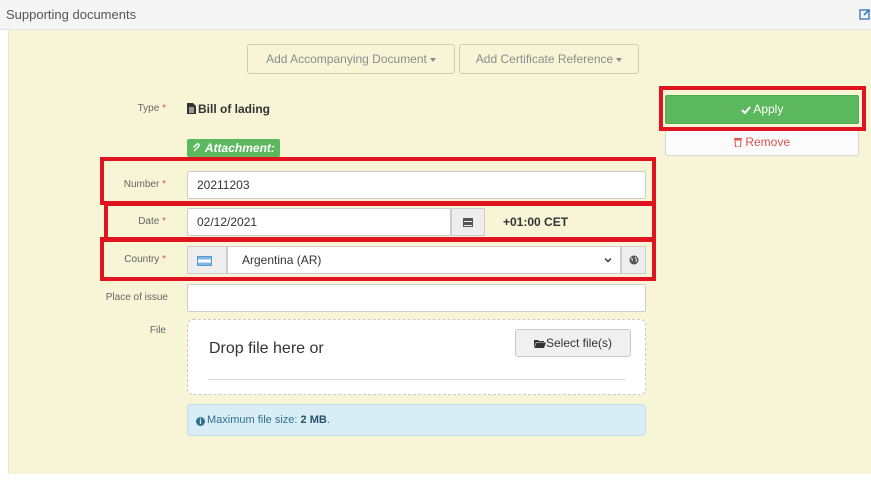  I want to click on place-of-issue-label: Place of issue, so click(119, 297).